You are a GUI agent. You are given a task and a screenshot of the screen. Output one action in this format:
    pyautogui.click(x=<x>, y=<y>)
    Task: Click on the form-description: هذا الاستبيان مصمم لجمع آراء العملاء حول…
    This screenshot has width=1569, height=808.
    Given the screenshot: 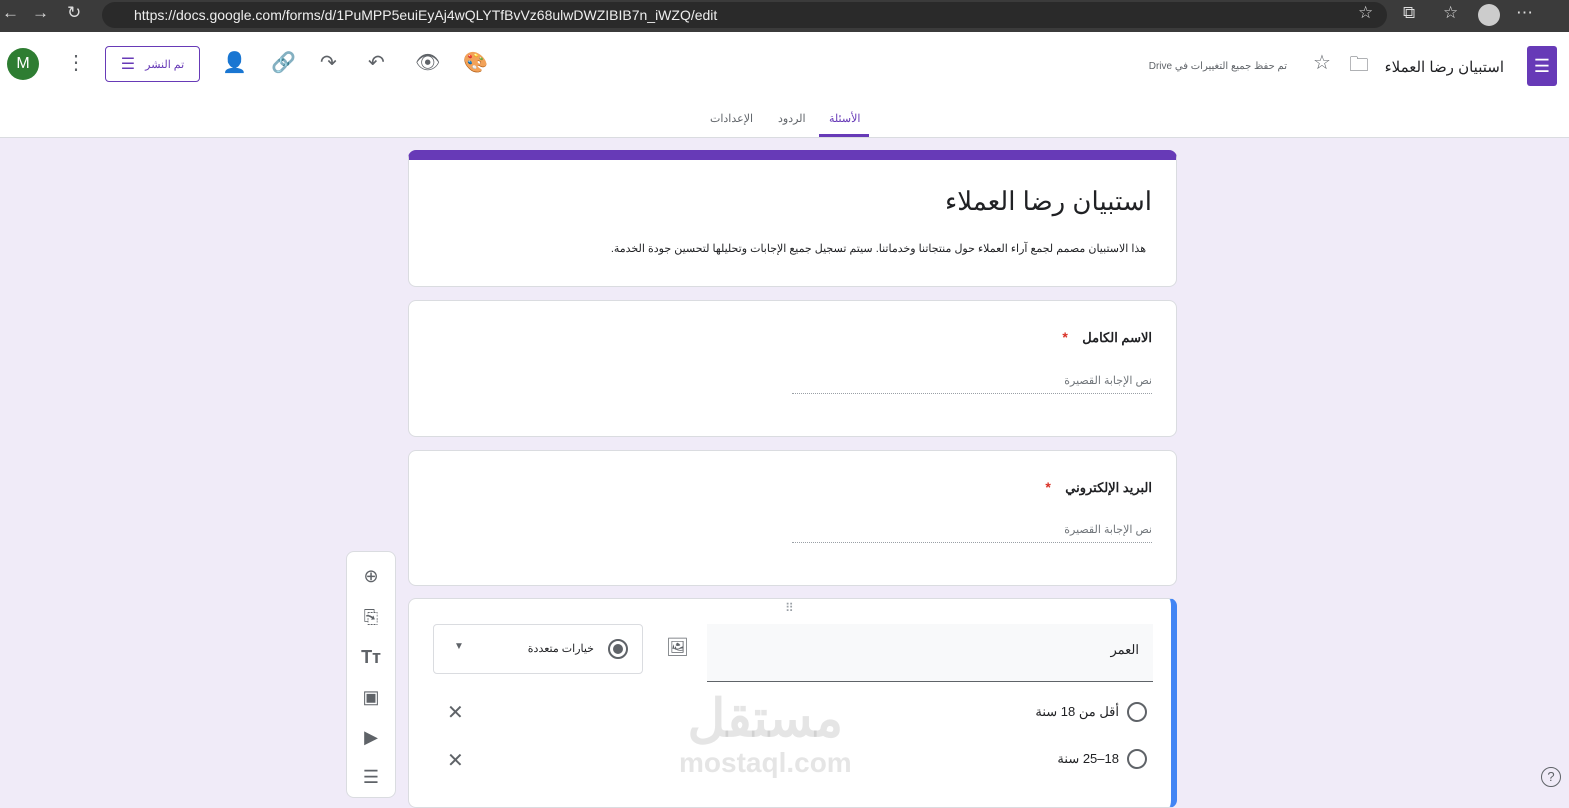 What is the action you would take?
    pyautogui.click(x=796, y=248)
    